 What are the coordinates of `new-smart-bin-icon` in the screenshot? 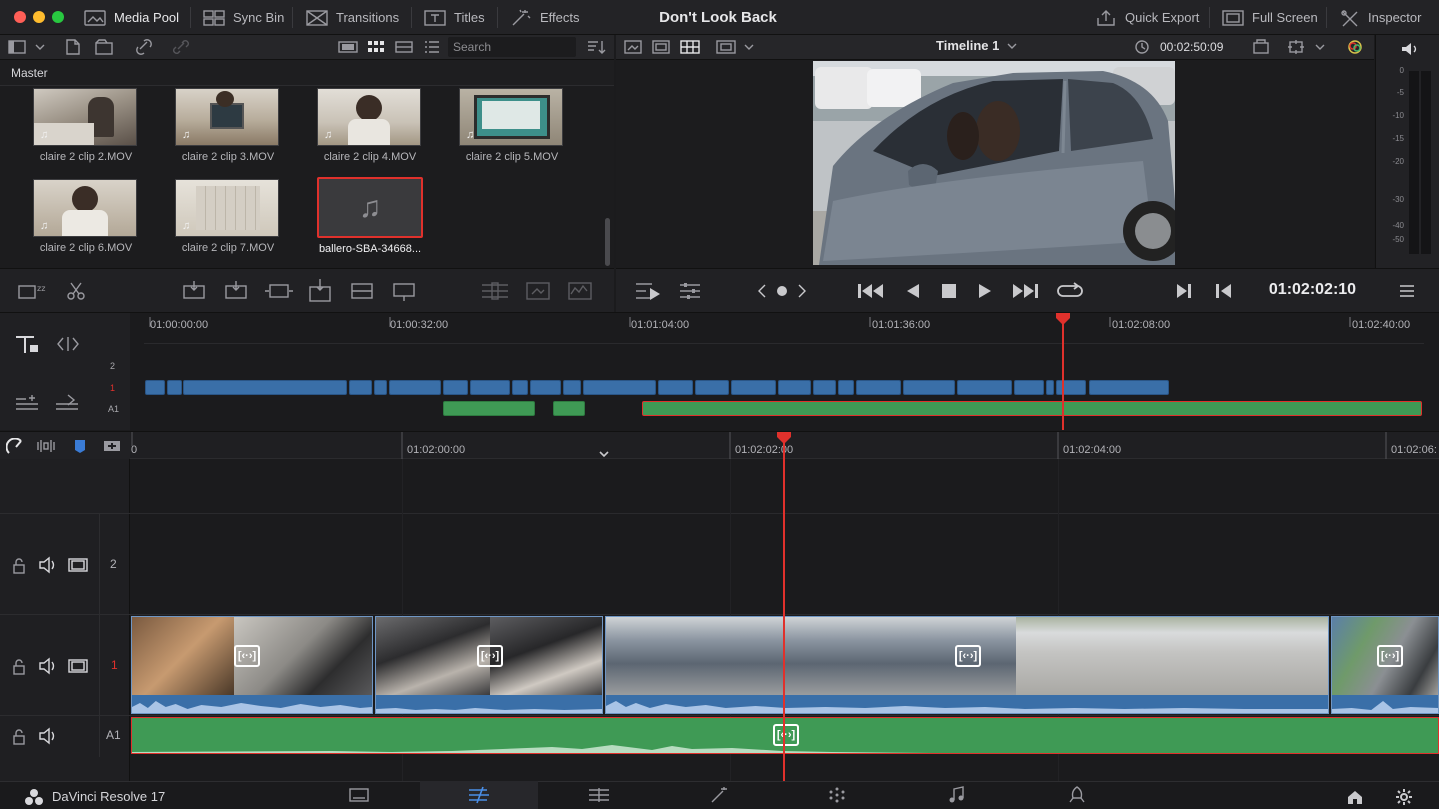 It's located at (105, 47).